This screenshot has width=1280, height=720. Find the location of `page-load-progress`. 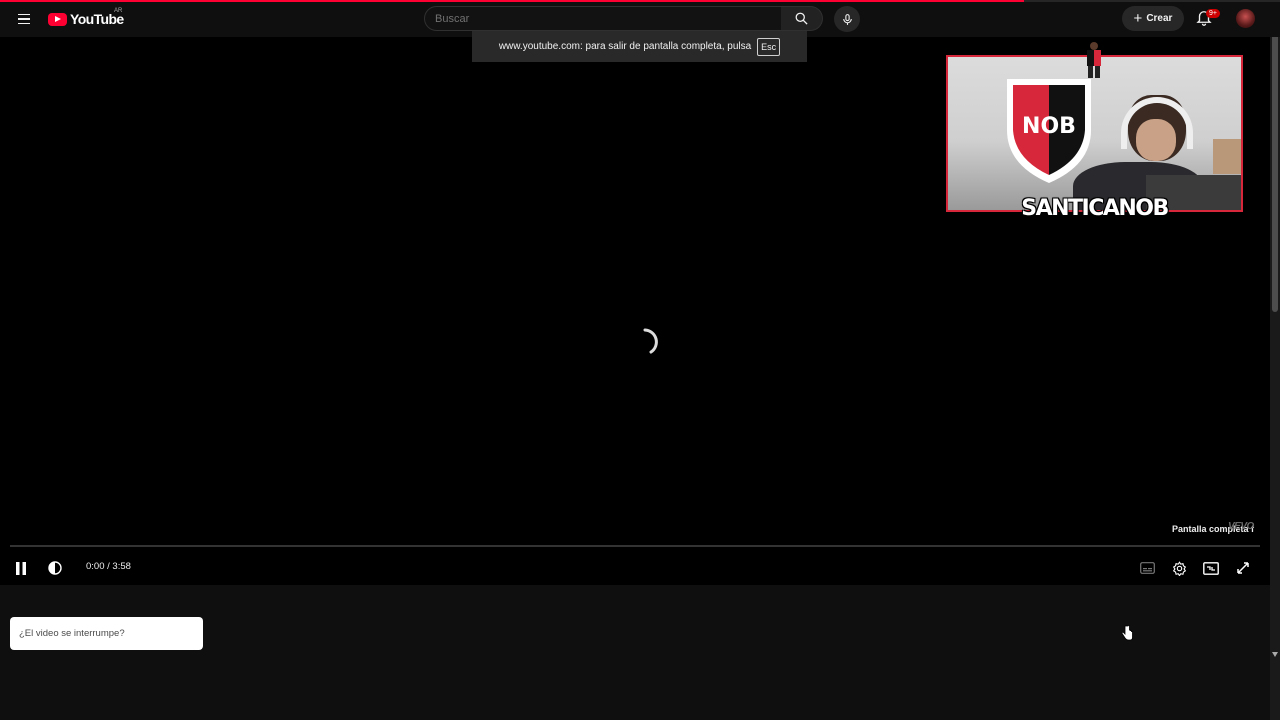

page-load-progress is located at coordinates (640, 1).